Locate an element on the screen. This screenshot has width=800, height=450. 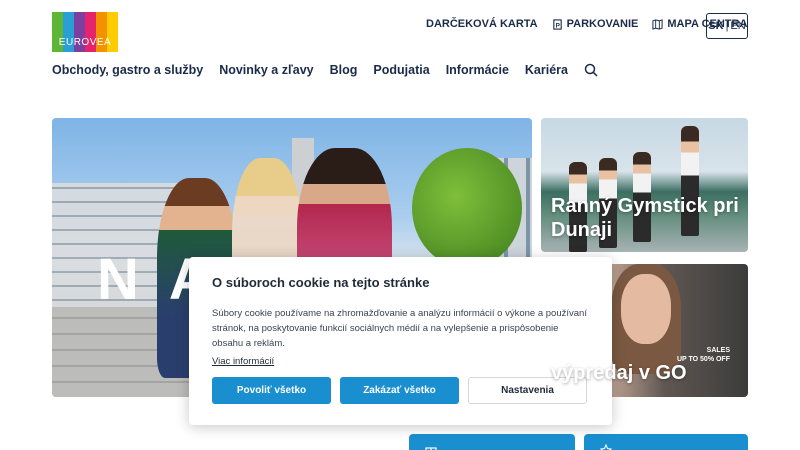
gift-card-label: DARČEKOVÁ KARTA is located at coordinates (482, 24).